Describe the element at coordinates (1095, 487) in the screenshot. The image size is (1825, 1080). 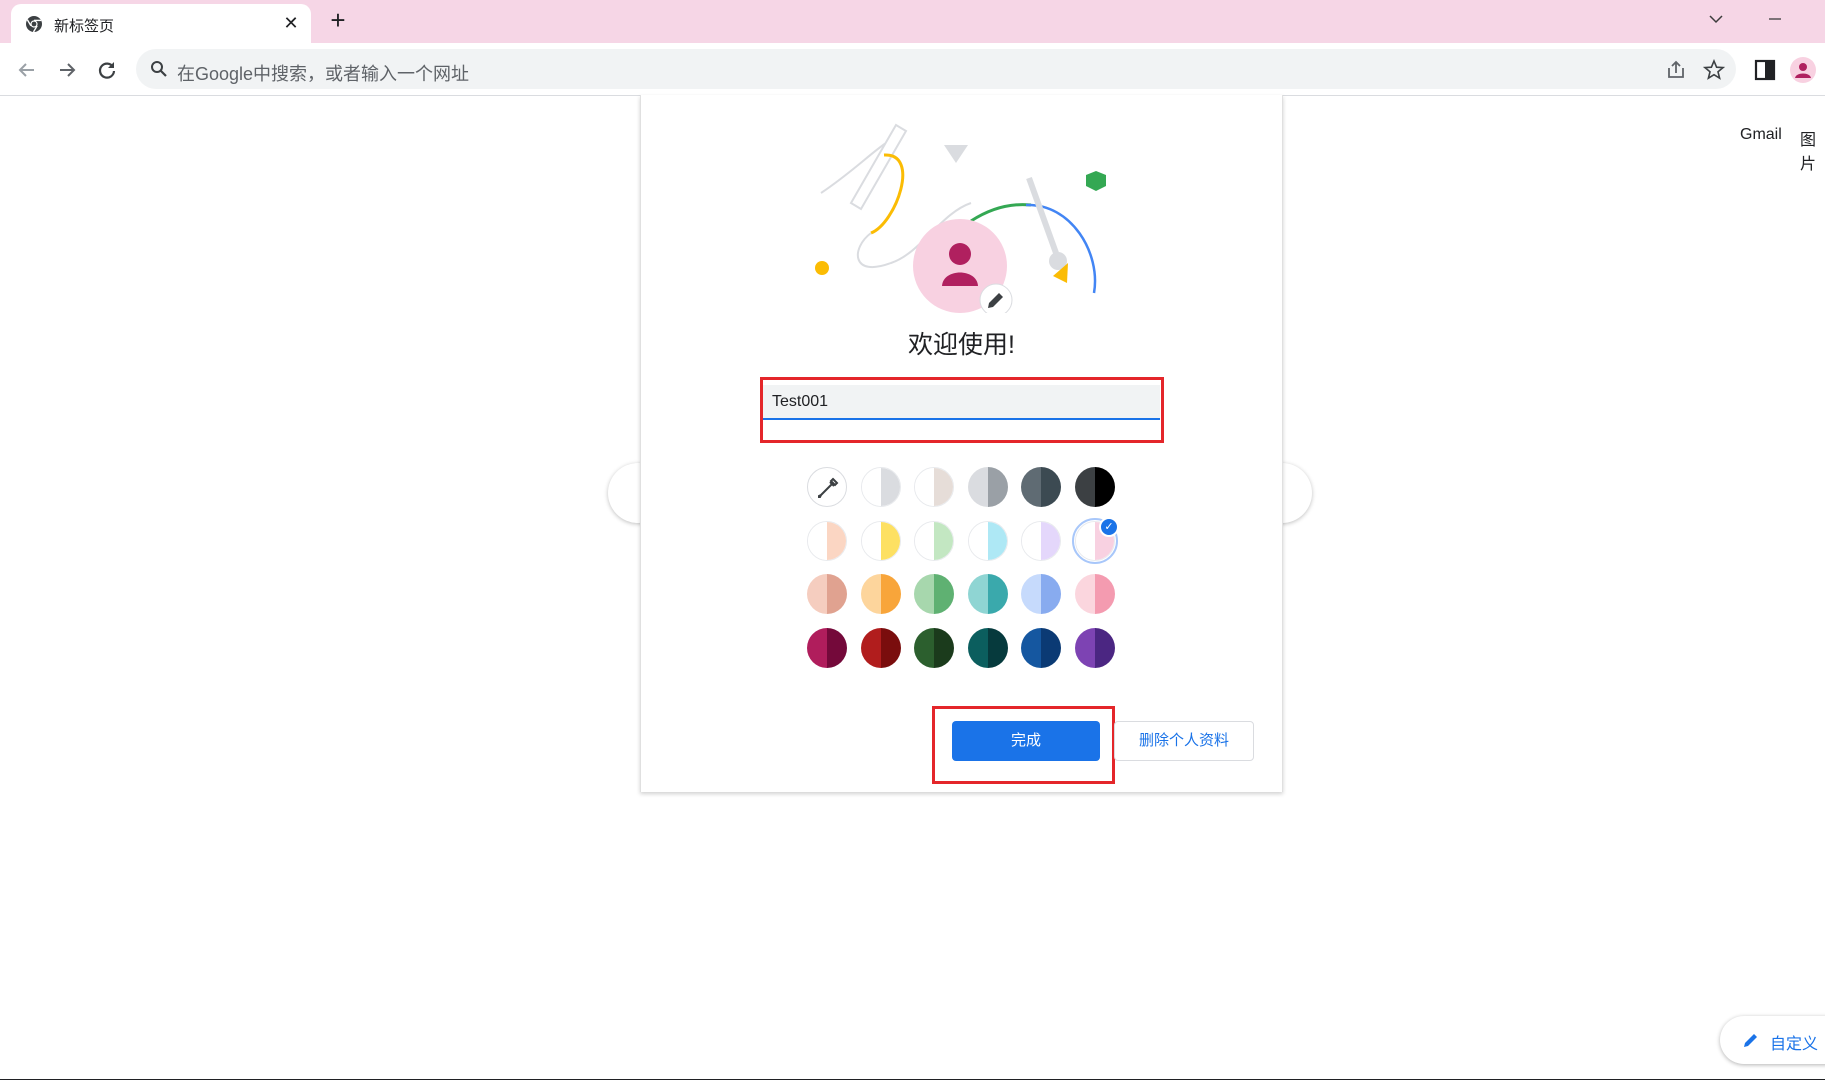
I see `color-swatch-black` at that location.